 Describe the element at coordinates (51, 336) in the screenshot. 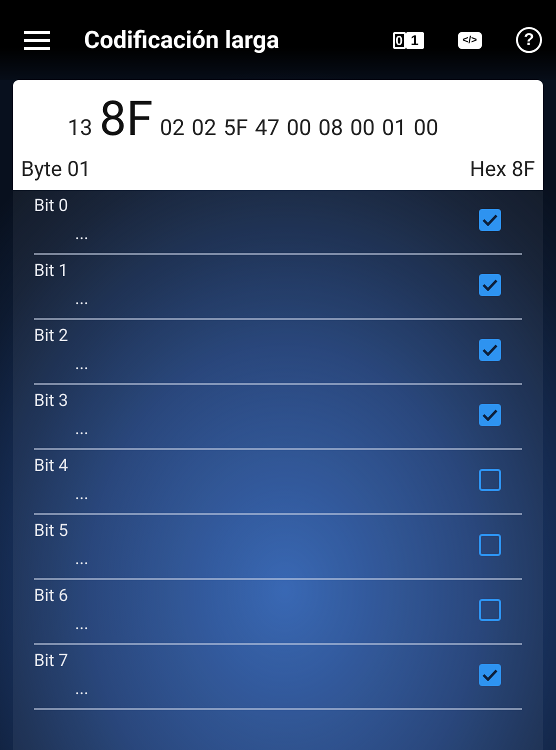

I see `bit-label: Bit 2` at that location.